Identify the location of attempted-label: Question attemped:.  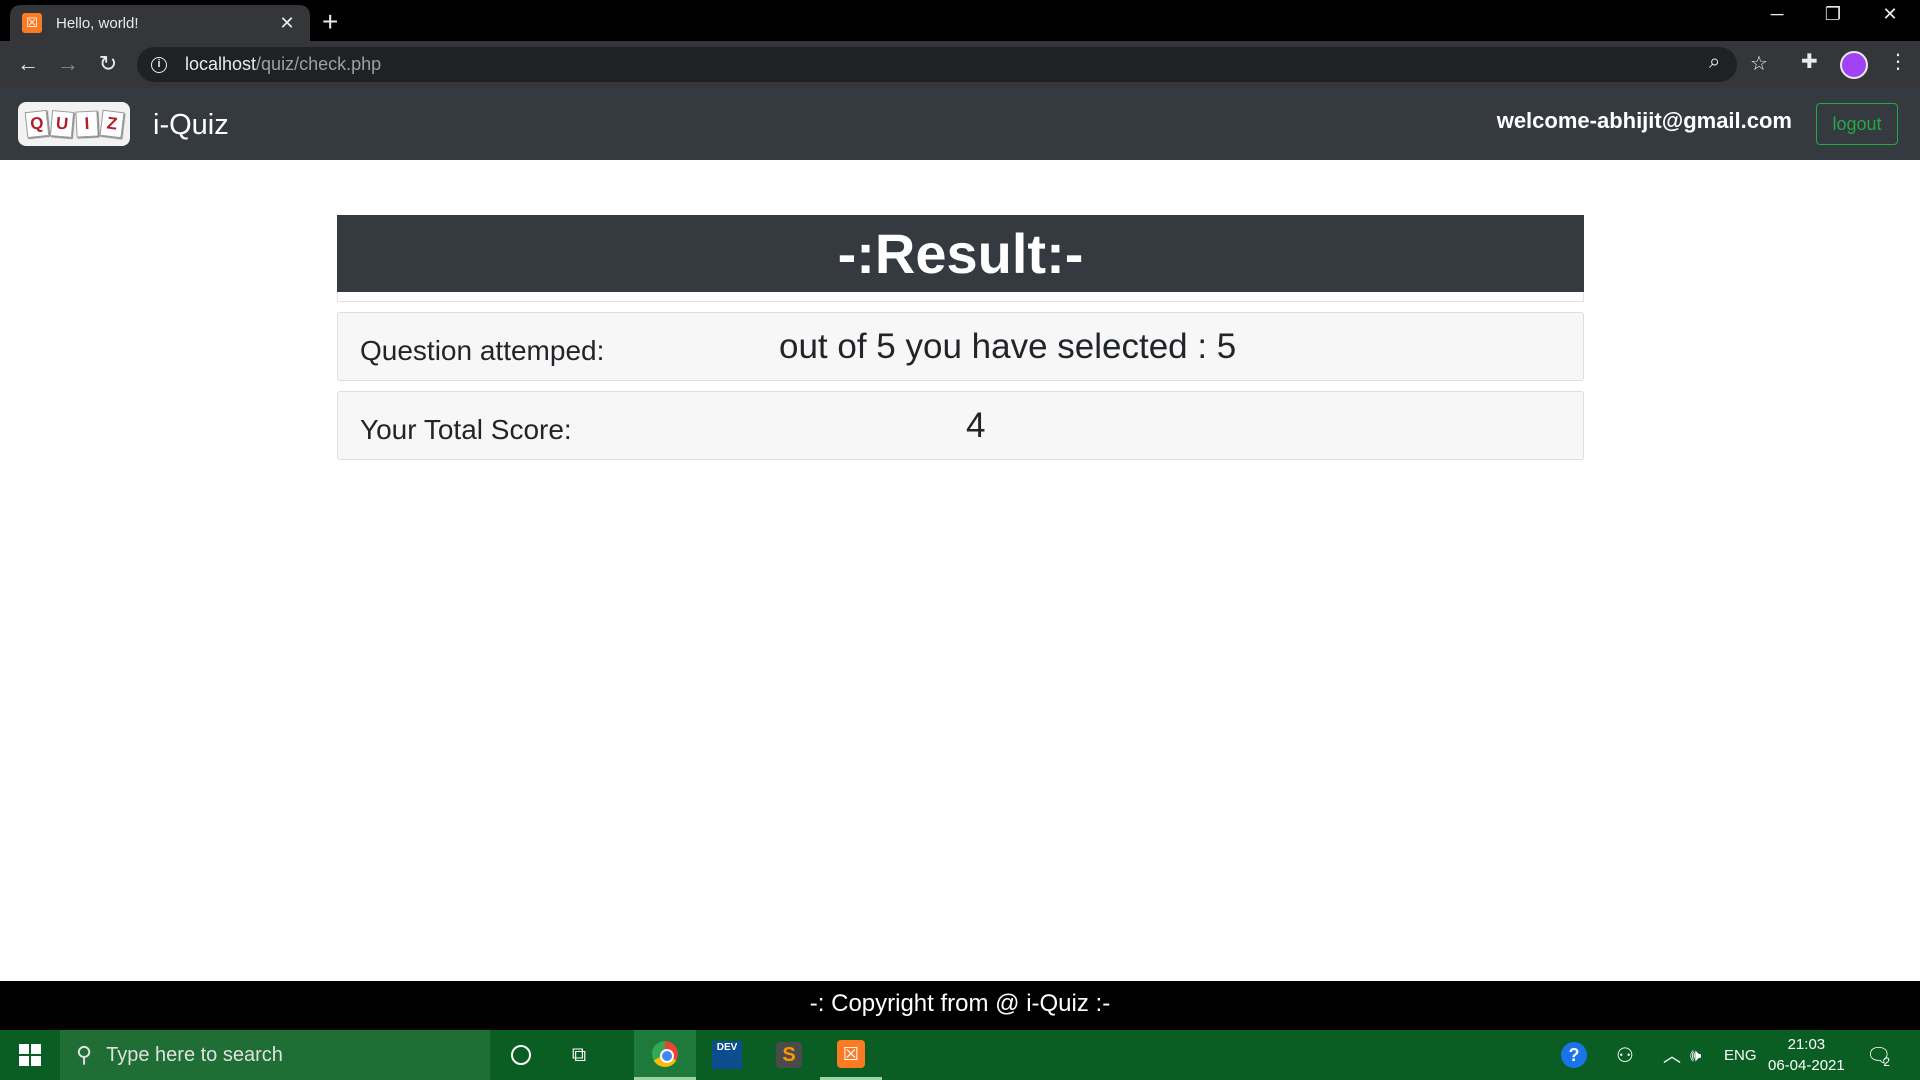
(482, 350).